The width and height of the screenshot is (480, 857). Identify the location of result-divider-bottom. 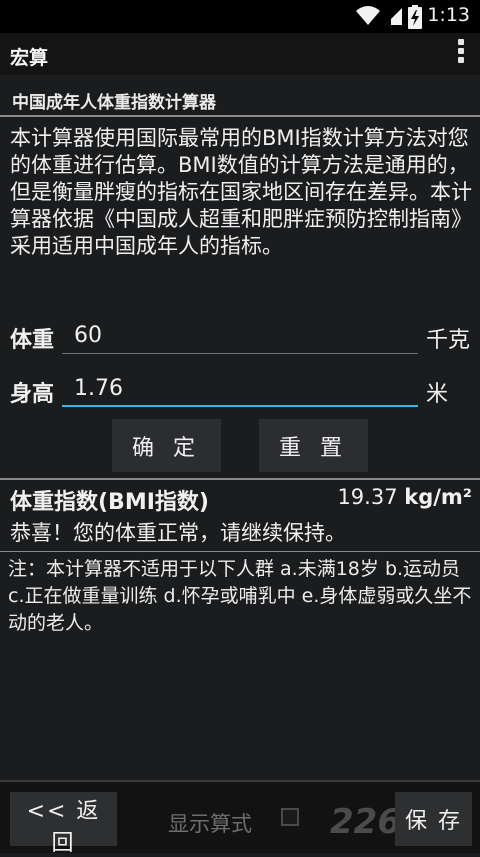
(240, 551).